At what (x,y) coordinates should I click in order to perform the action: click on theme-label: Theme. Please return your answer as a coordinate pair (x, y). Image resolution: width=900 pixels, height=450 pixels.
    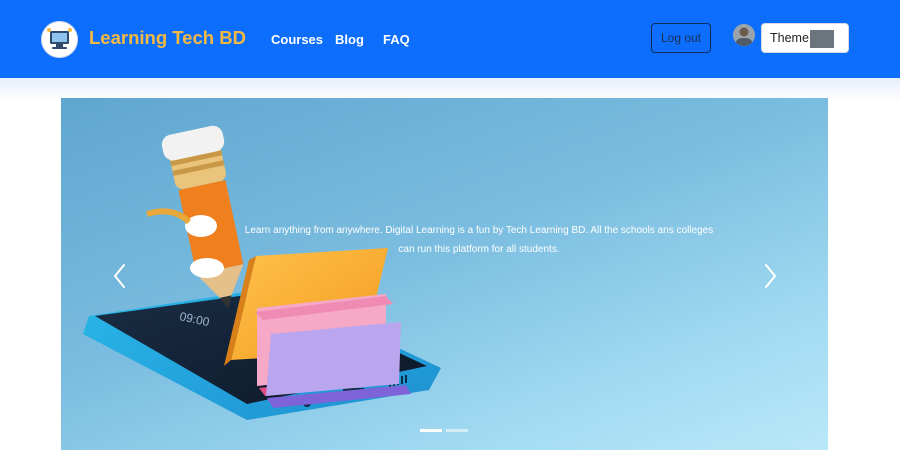
    Looking at the image, I should click on (789, 38).